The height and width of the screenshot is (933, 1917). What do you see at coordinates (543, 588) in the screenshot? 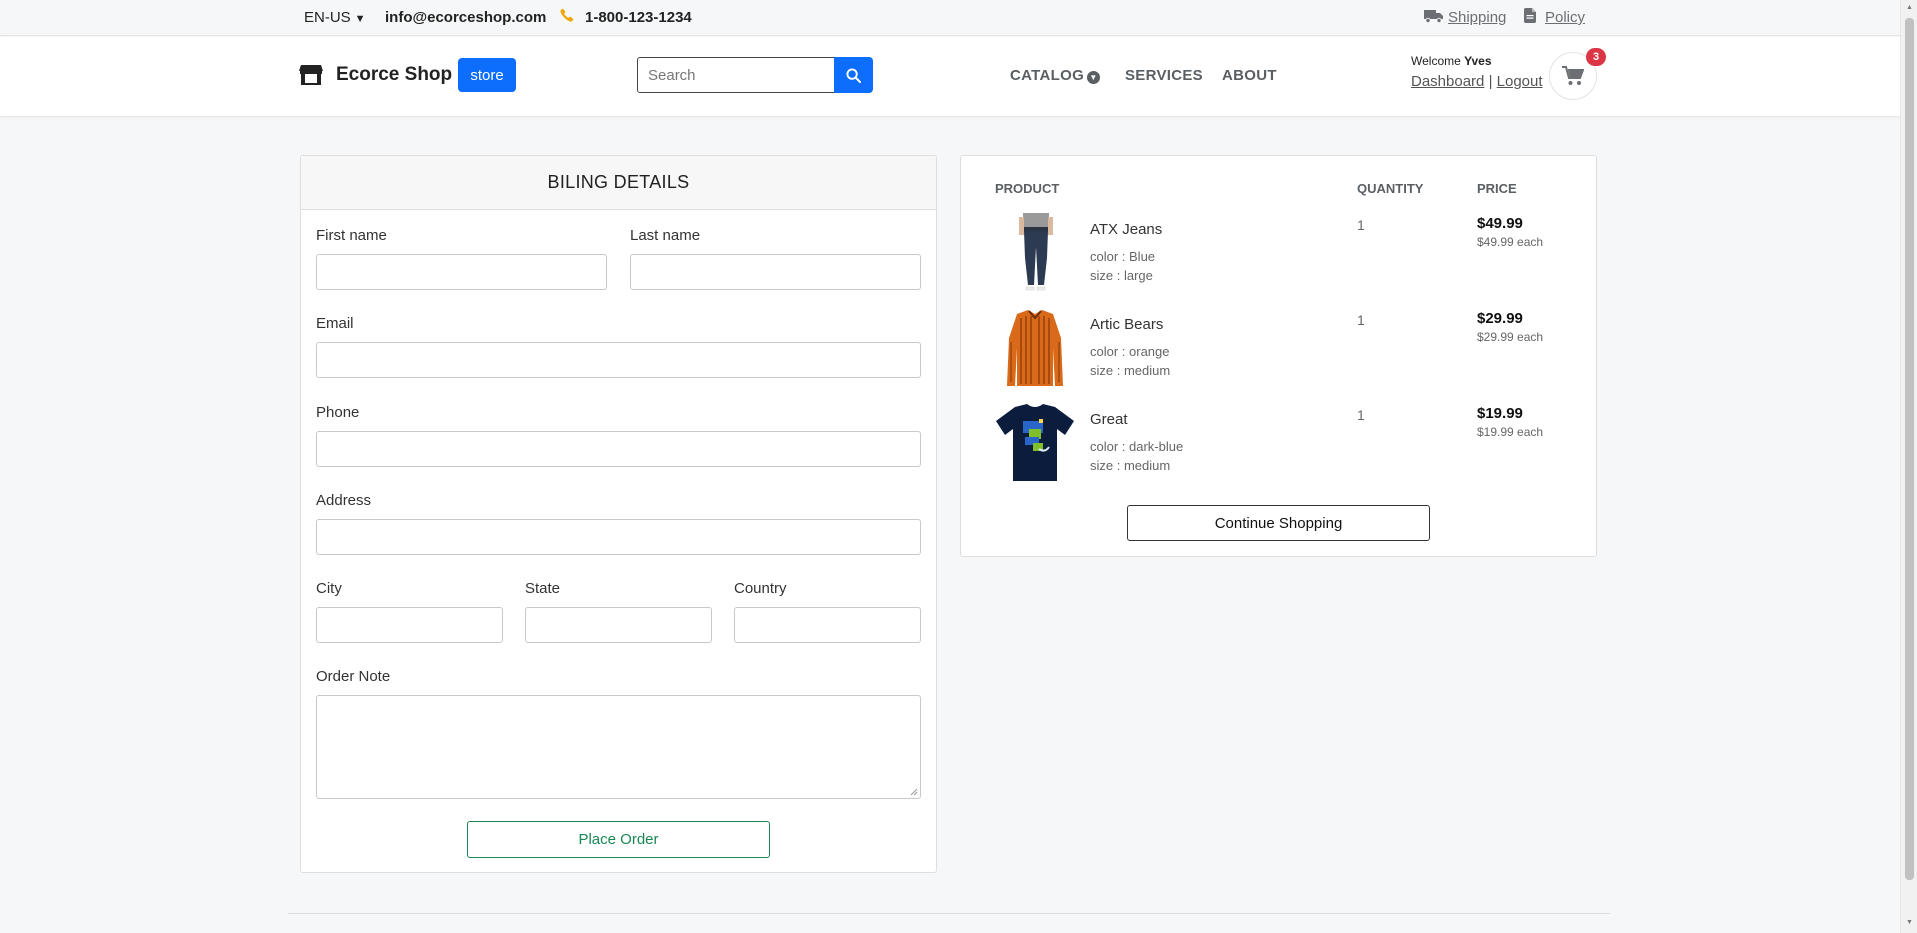
I see `state-label: State` at bounding box center [543, 588].